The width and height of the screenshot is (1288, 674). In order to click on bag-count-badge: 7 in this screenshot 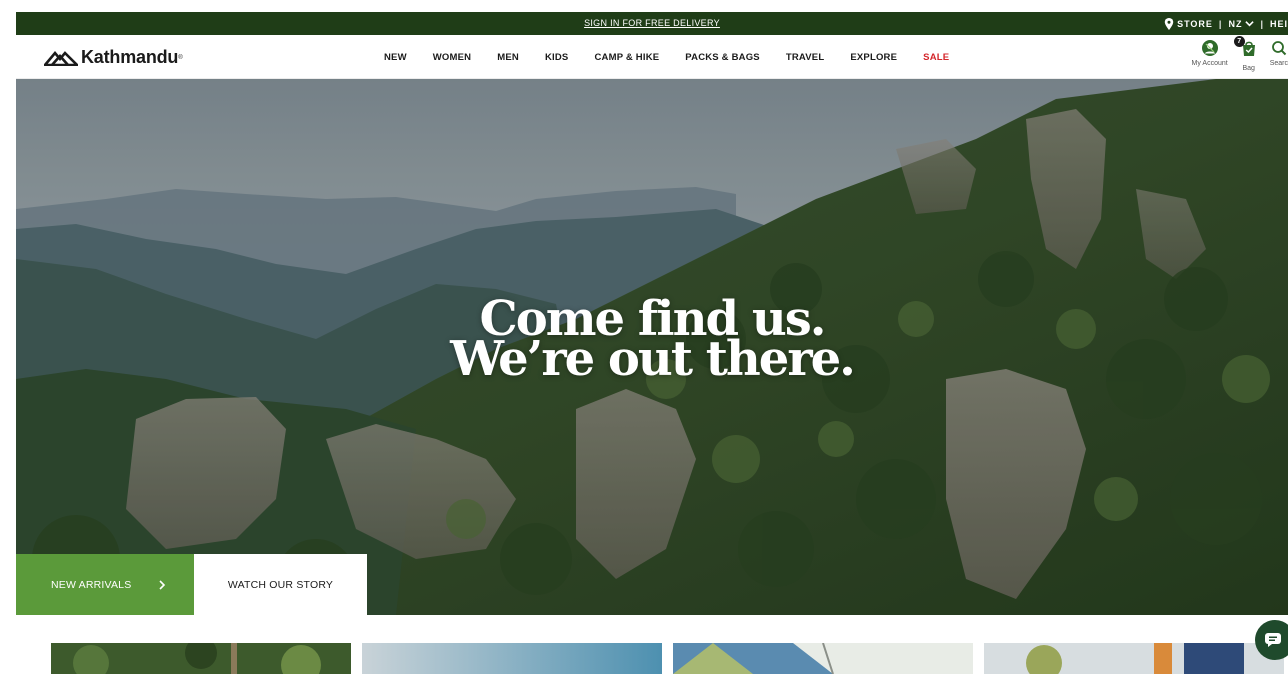, I will do `click(1239, 41)`.